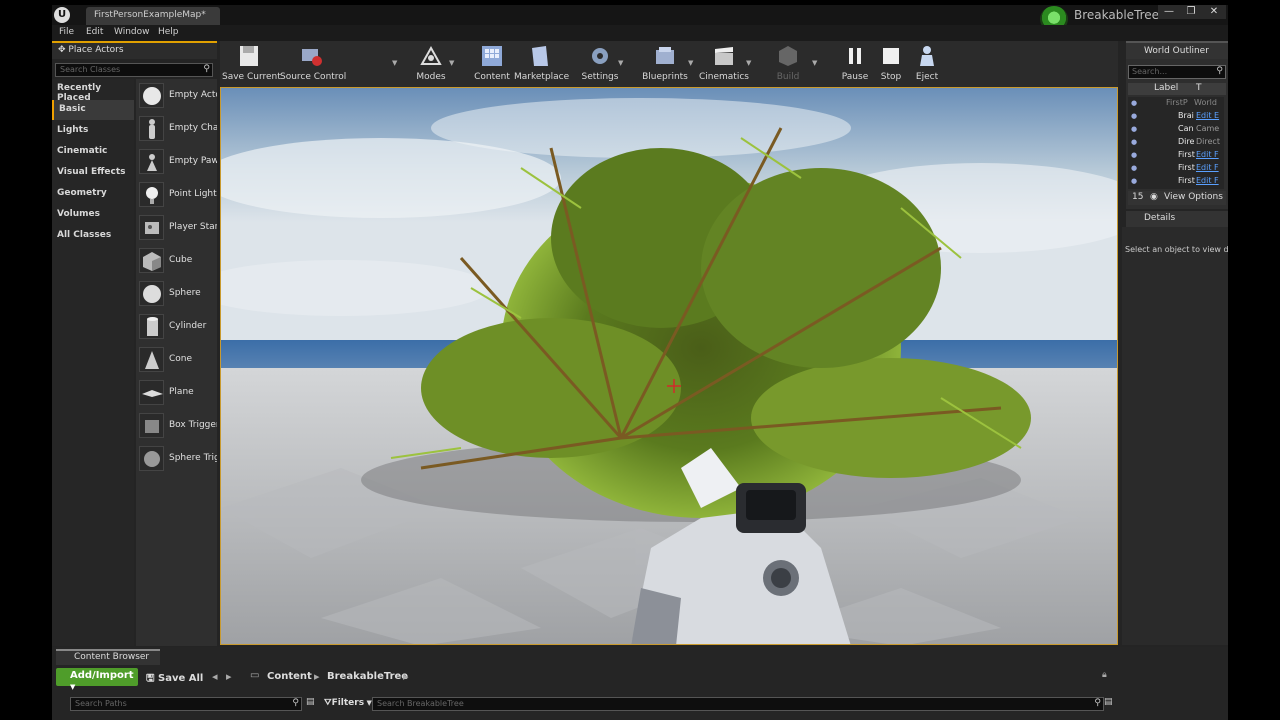  Describe the element at coordinates (93, 131) in the screenshot. I see `category-lights: Lights` at that location.